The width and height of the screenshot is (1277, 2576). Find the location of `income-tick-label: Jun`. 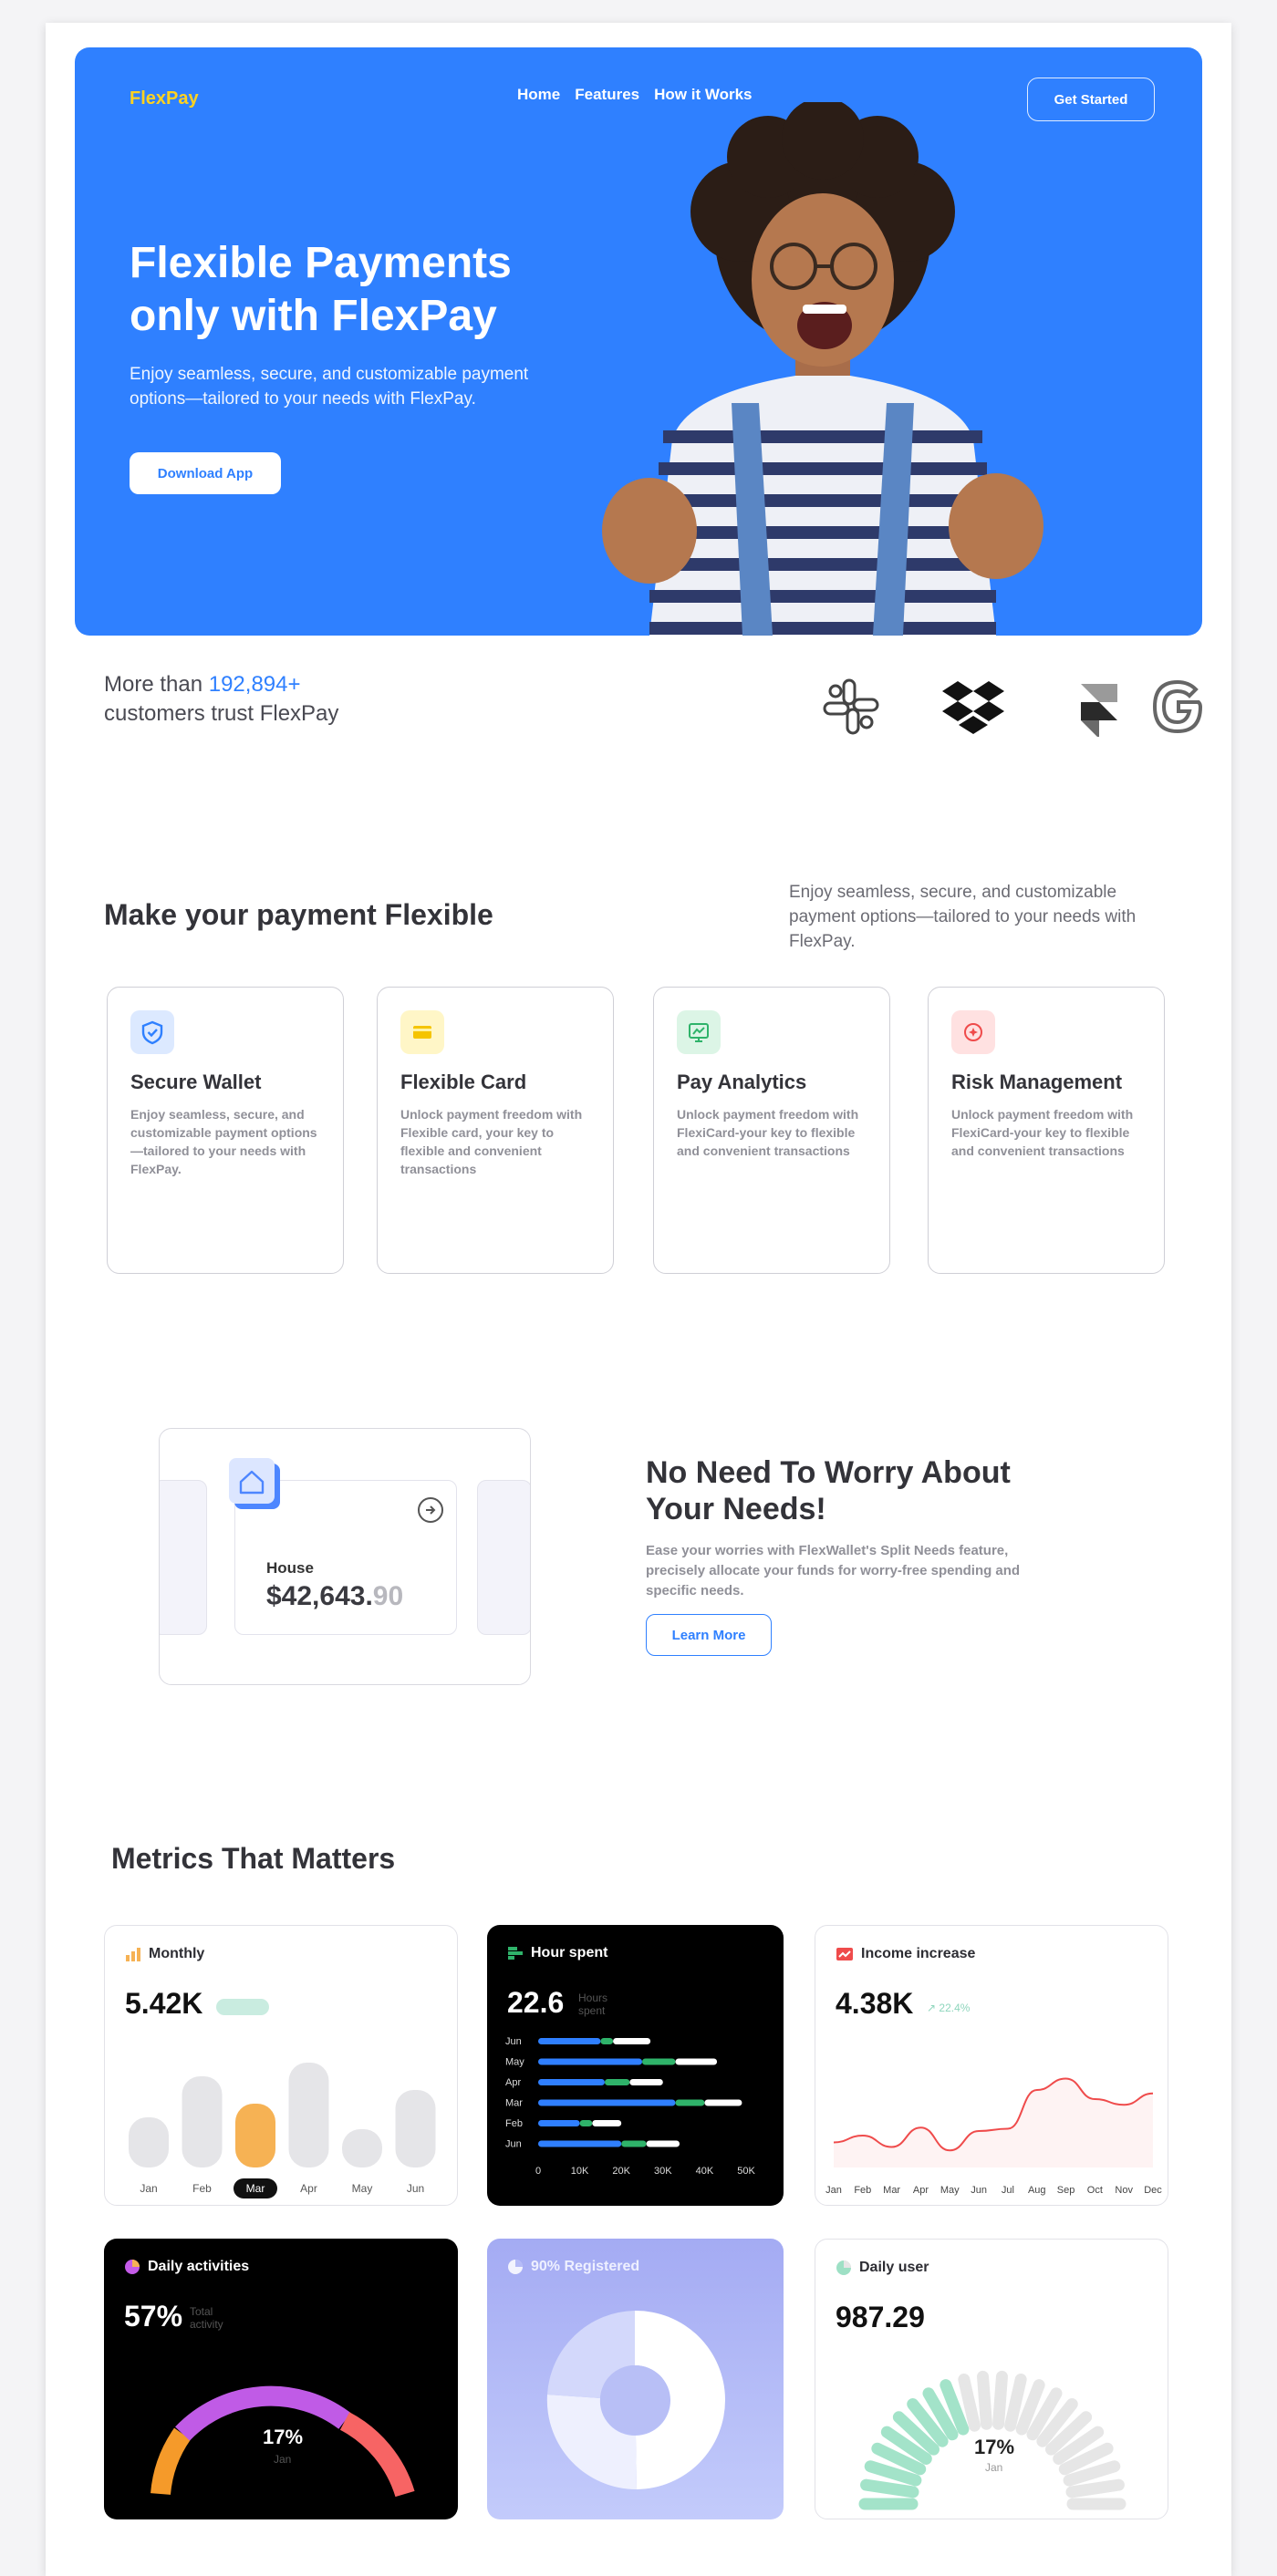

income-tick-label: Jun is located at coordinates (979, 2190).